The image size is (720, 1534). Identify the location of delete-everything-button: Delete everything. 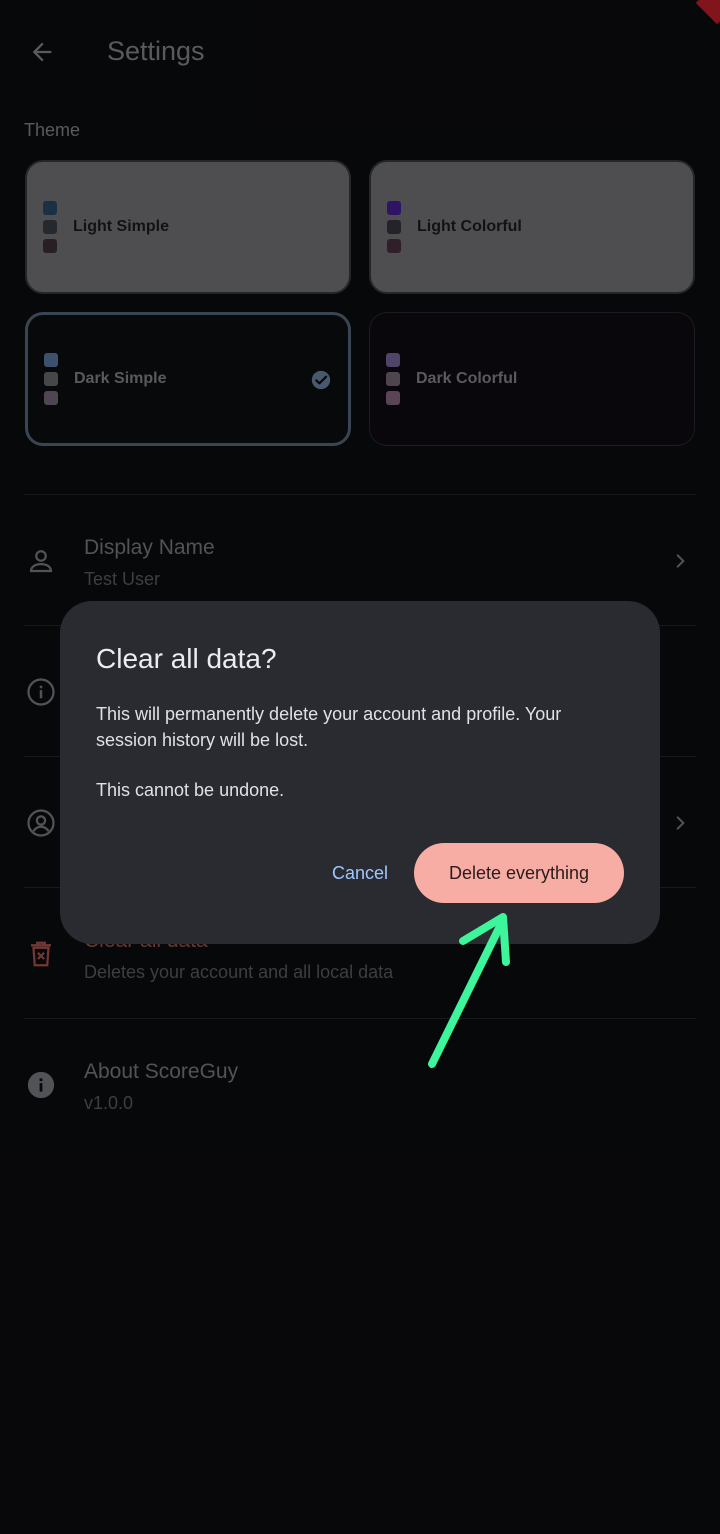
(519, 873).